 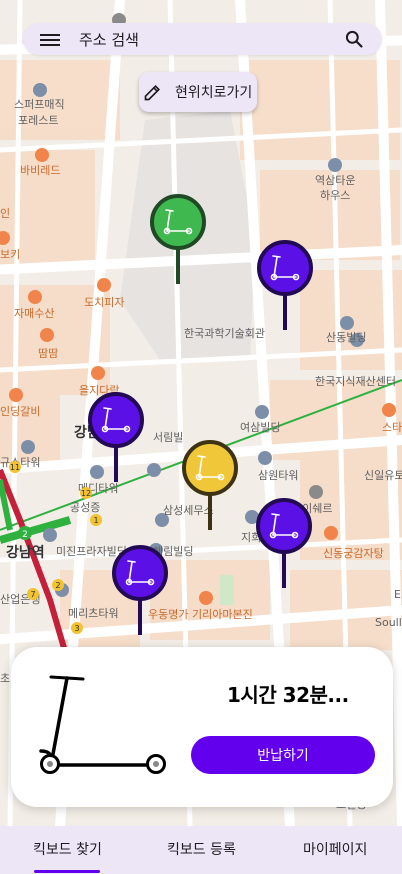 I want to click on map-label-yeosam-bldg: 여삼빌딩, so click(x=260, y=427).